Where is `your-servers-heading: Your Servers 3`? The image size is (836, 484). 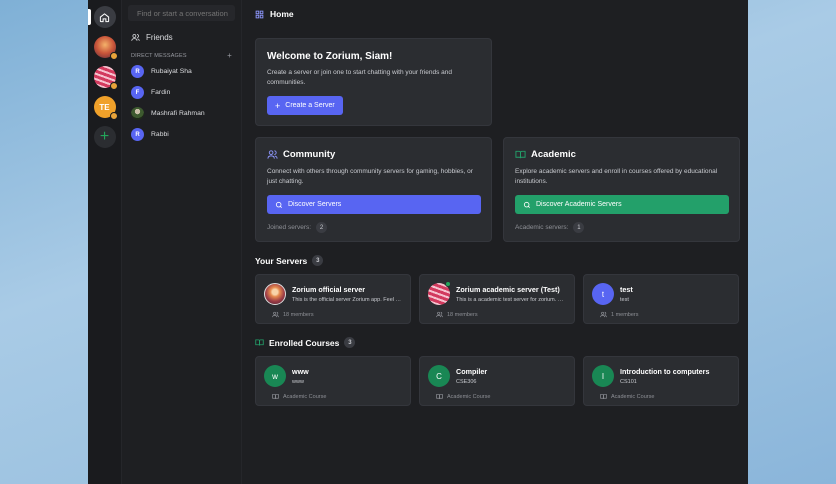 your-servers-heading: Your Servers 3 is located at coordinates (497, 260).